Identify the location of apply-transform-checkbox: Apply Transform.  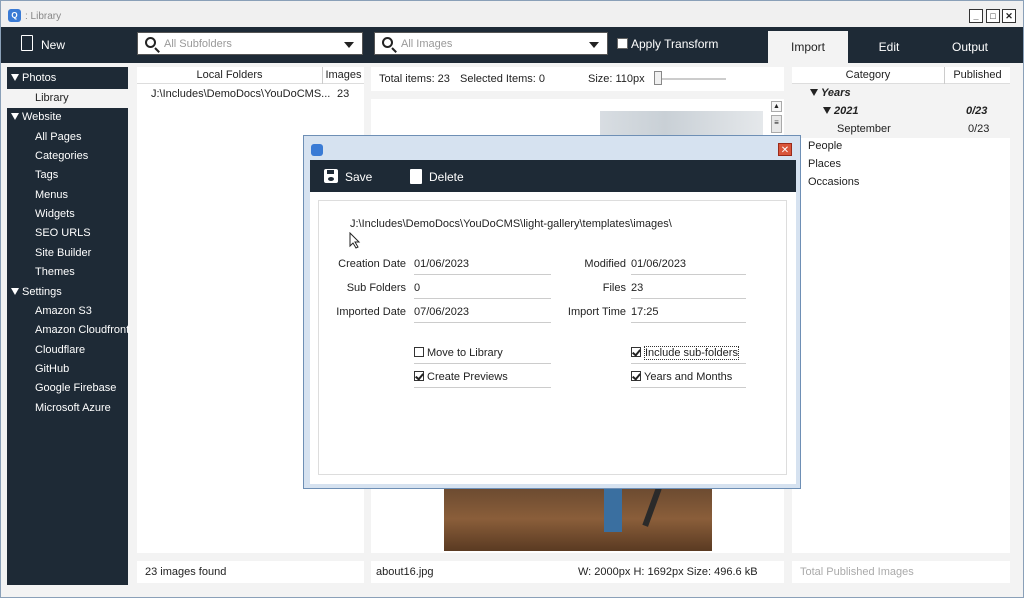
(667, 44).